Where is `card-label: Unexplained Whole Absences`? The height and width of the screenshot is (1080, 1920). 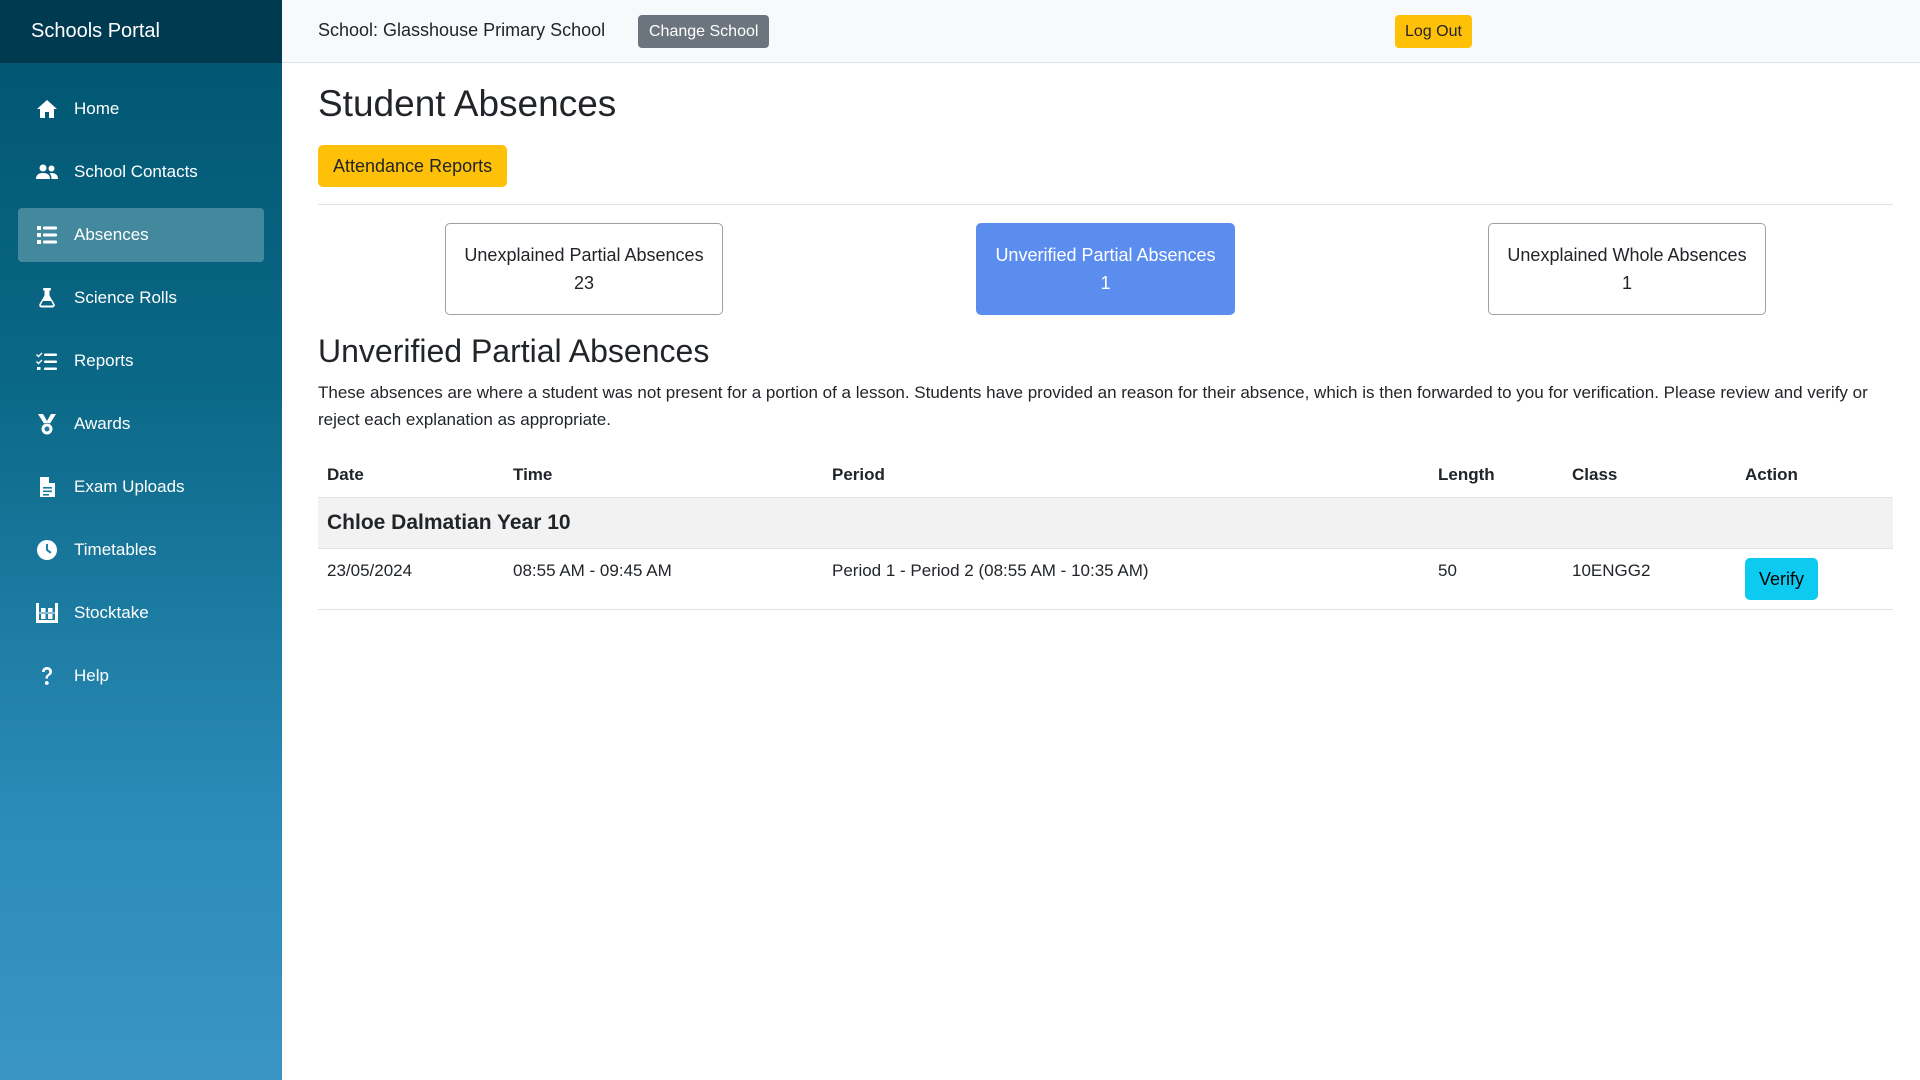 card-label: Unexplained Whole Absences is located at coordinates (1627, 255).